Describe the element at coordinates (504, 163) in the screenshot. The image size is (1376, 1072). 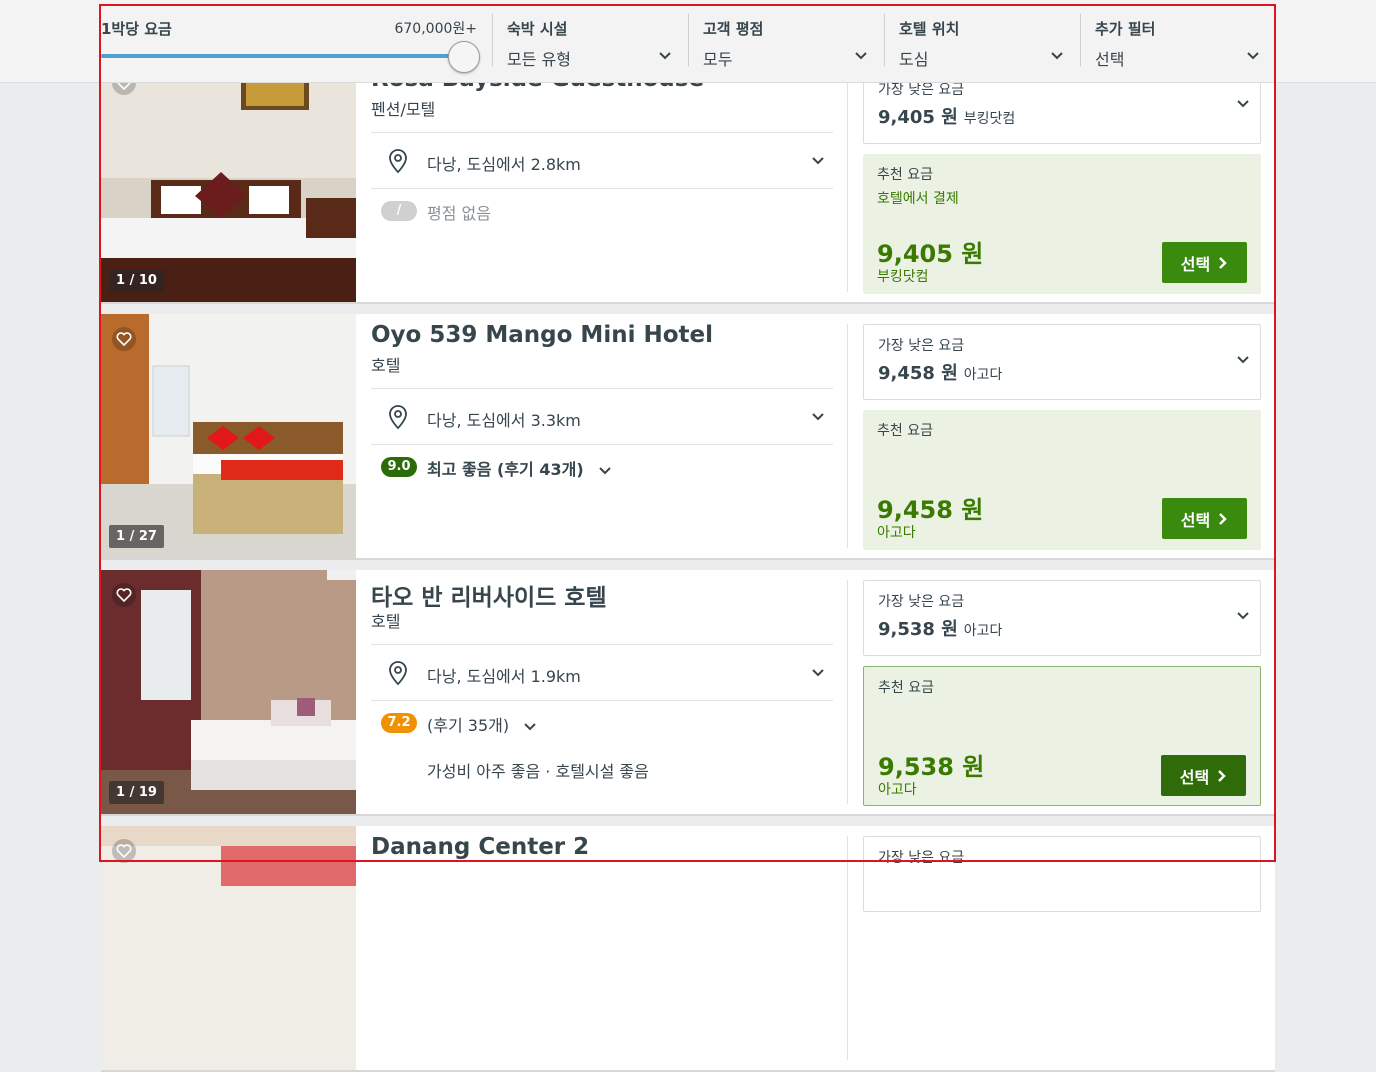
I see `hotel-location: 다낭, 도심에서 2.8km` at that location.